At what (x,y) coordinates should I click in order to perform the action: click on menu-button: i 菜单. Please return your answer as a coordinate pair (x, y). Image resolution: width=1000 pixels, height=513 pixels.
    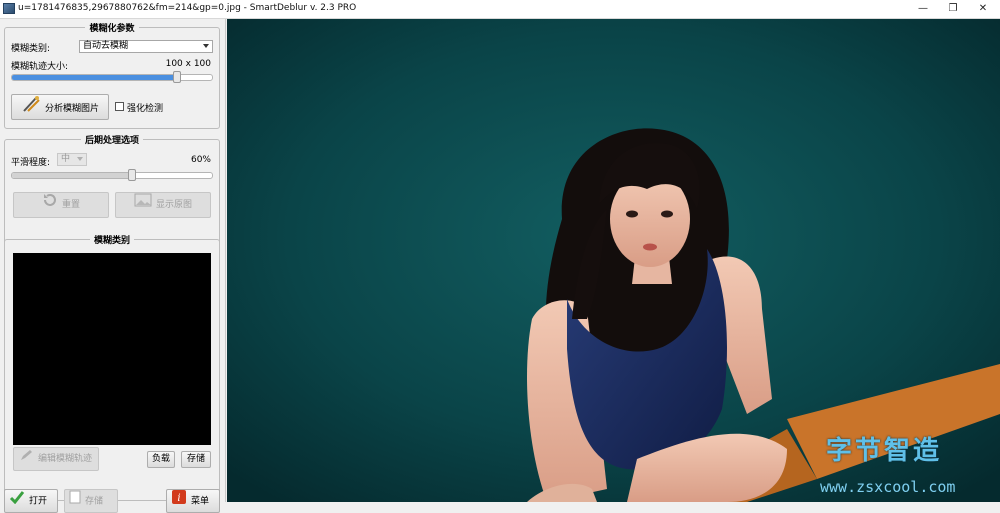
    Looking at the image, I should click on (193, 501).